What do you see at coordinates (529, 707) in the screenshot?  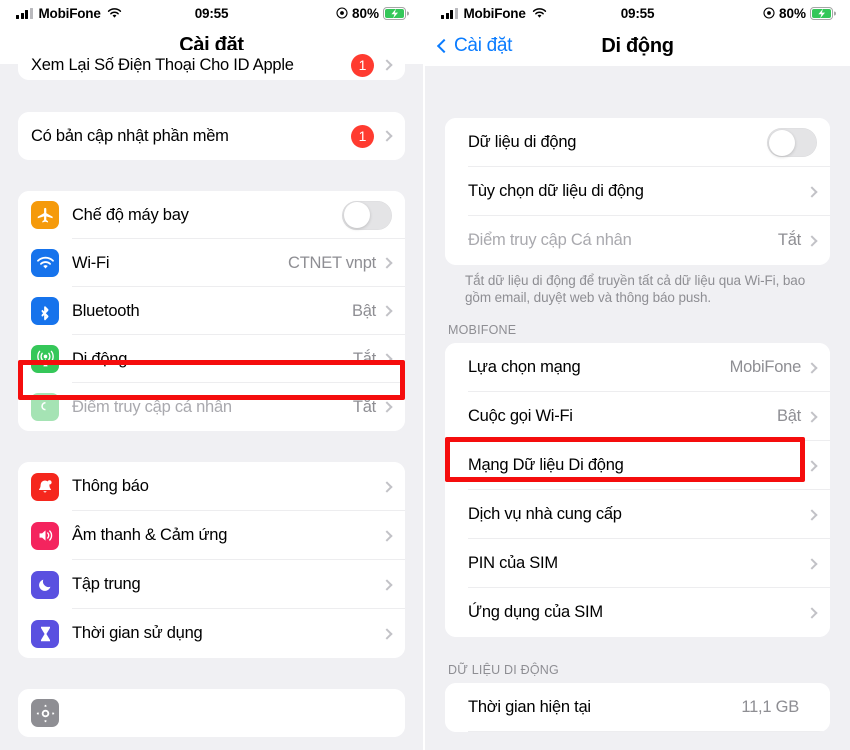 I see `list-item-label: Thời gian hiện tại` at bounding box center [529, 707].